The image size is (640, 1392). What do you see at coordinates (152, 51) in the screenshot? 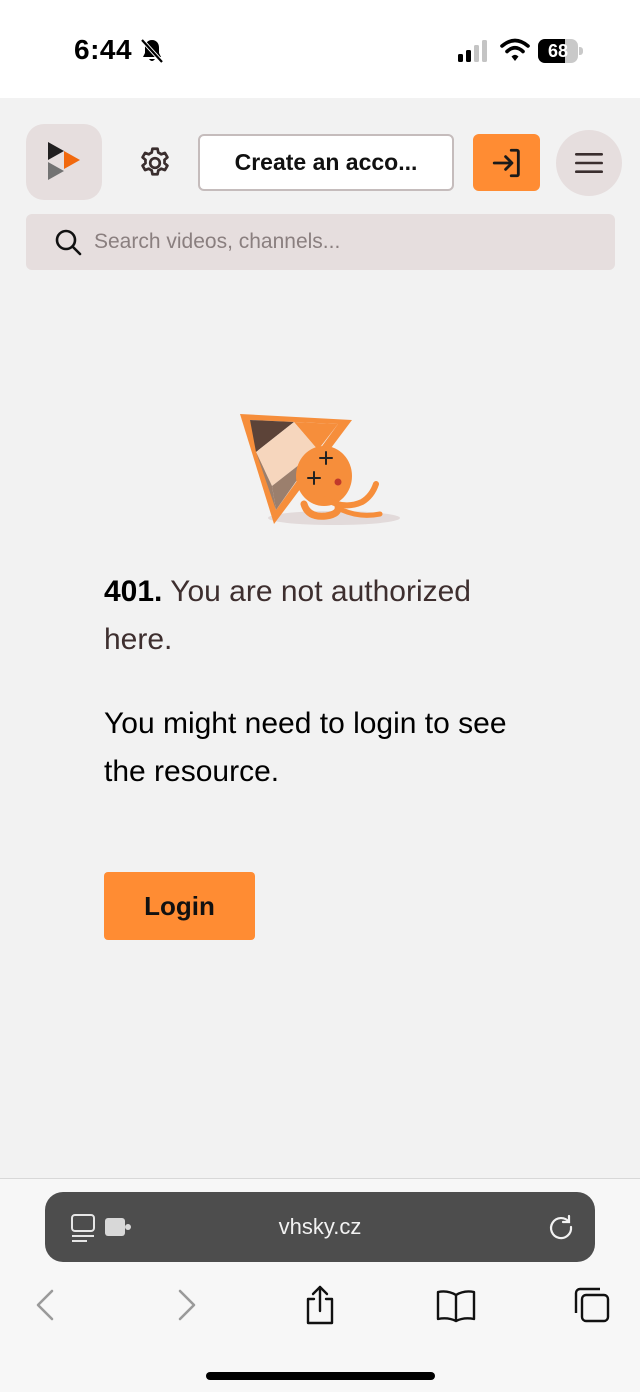
I see `bell-muted-icon` at bounding box center [152, 51].